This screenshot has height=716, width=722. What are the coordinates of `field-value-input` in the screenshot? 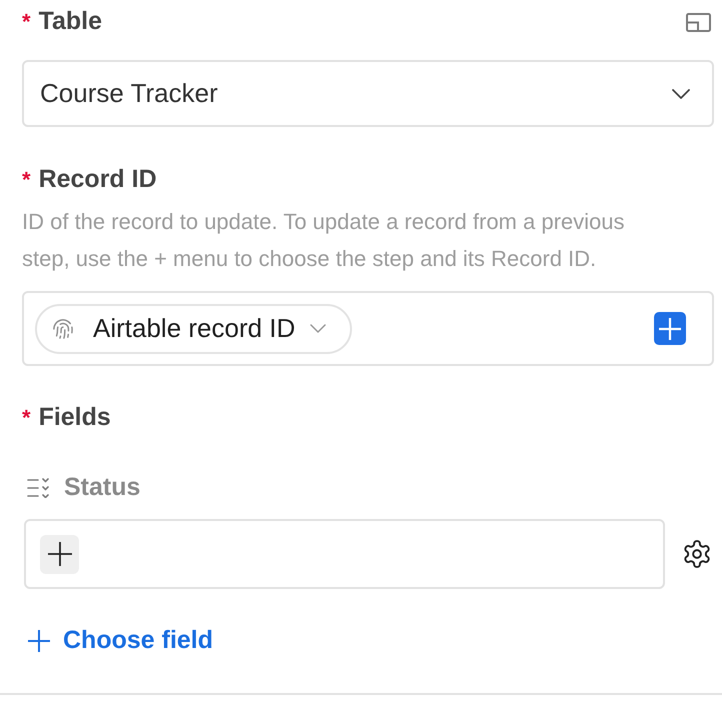 It's located at (344, 554).